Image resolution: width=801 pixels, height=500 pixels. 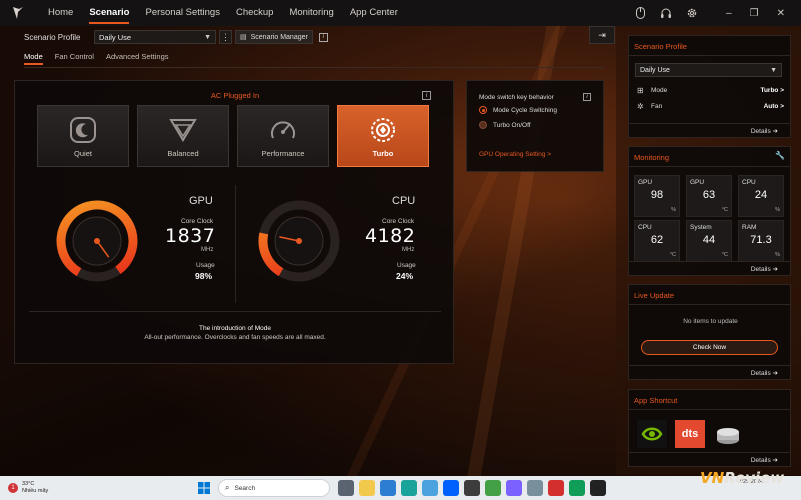 What do you see at coordinates (483, 110) in the screenshot?
I see `radio-selected-icon` at bounding box center [483, 110].